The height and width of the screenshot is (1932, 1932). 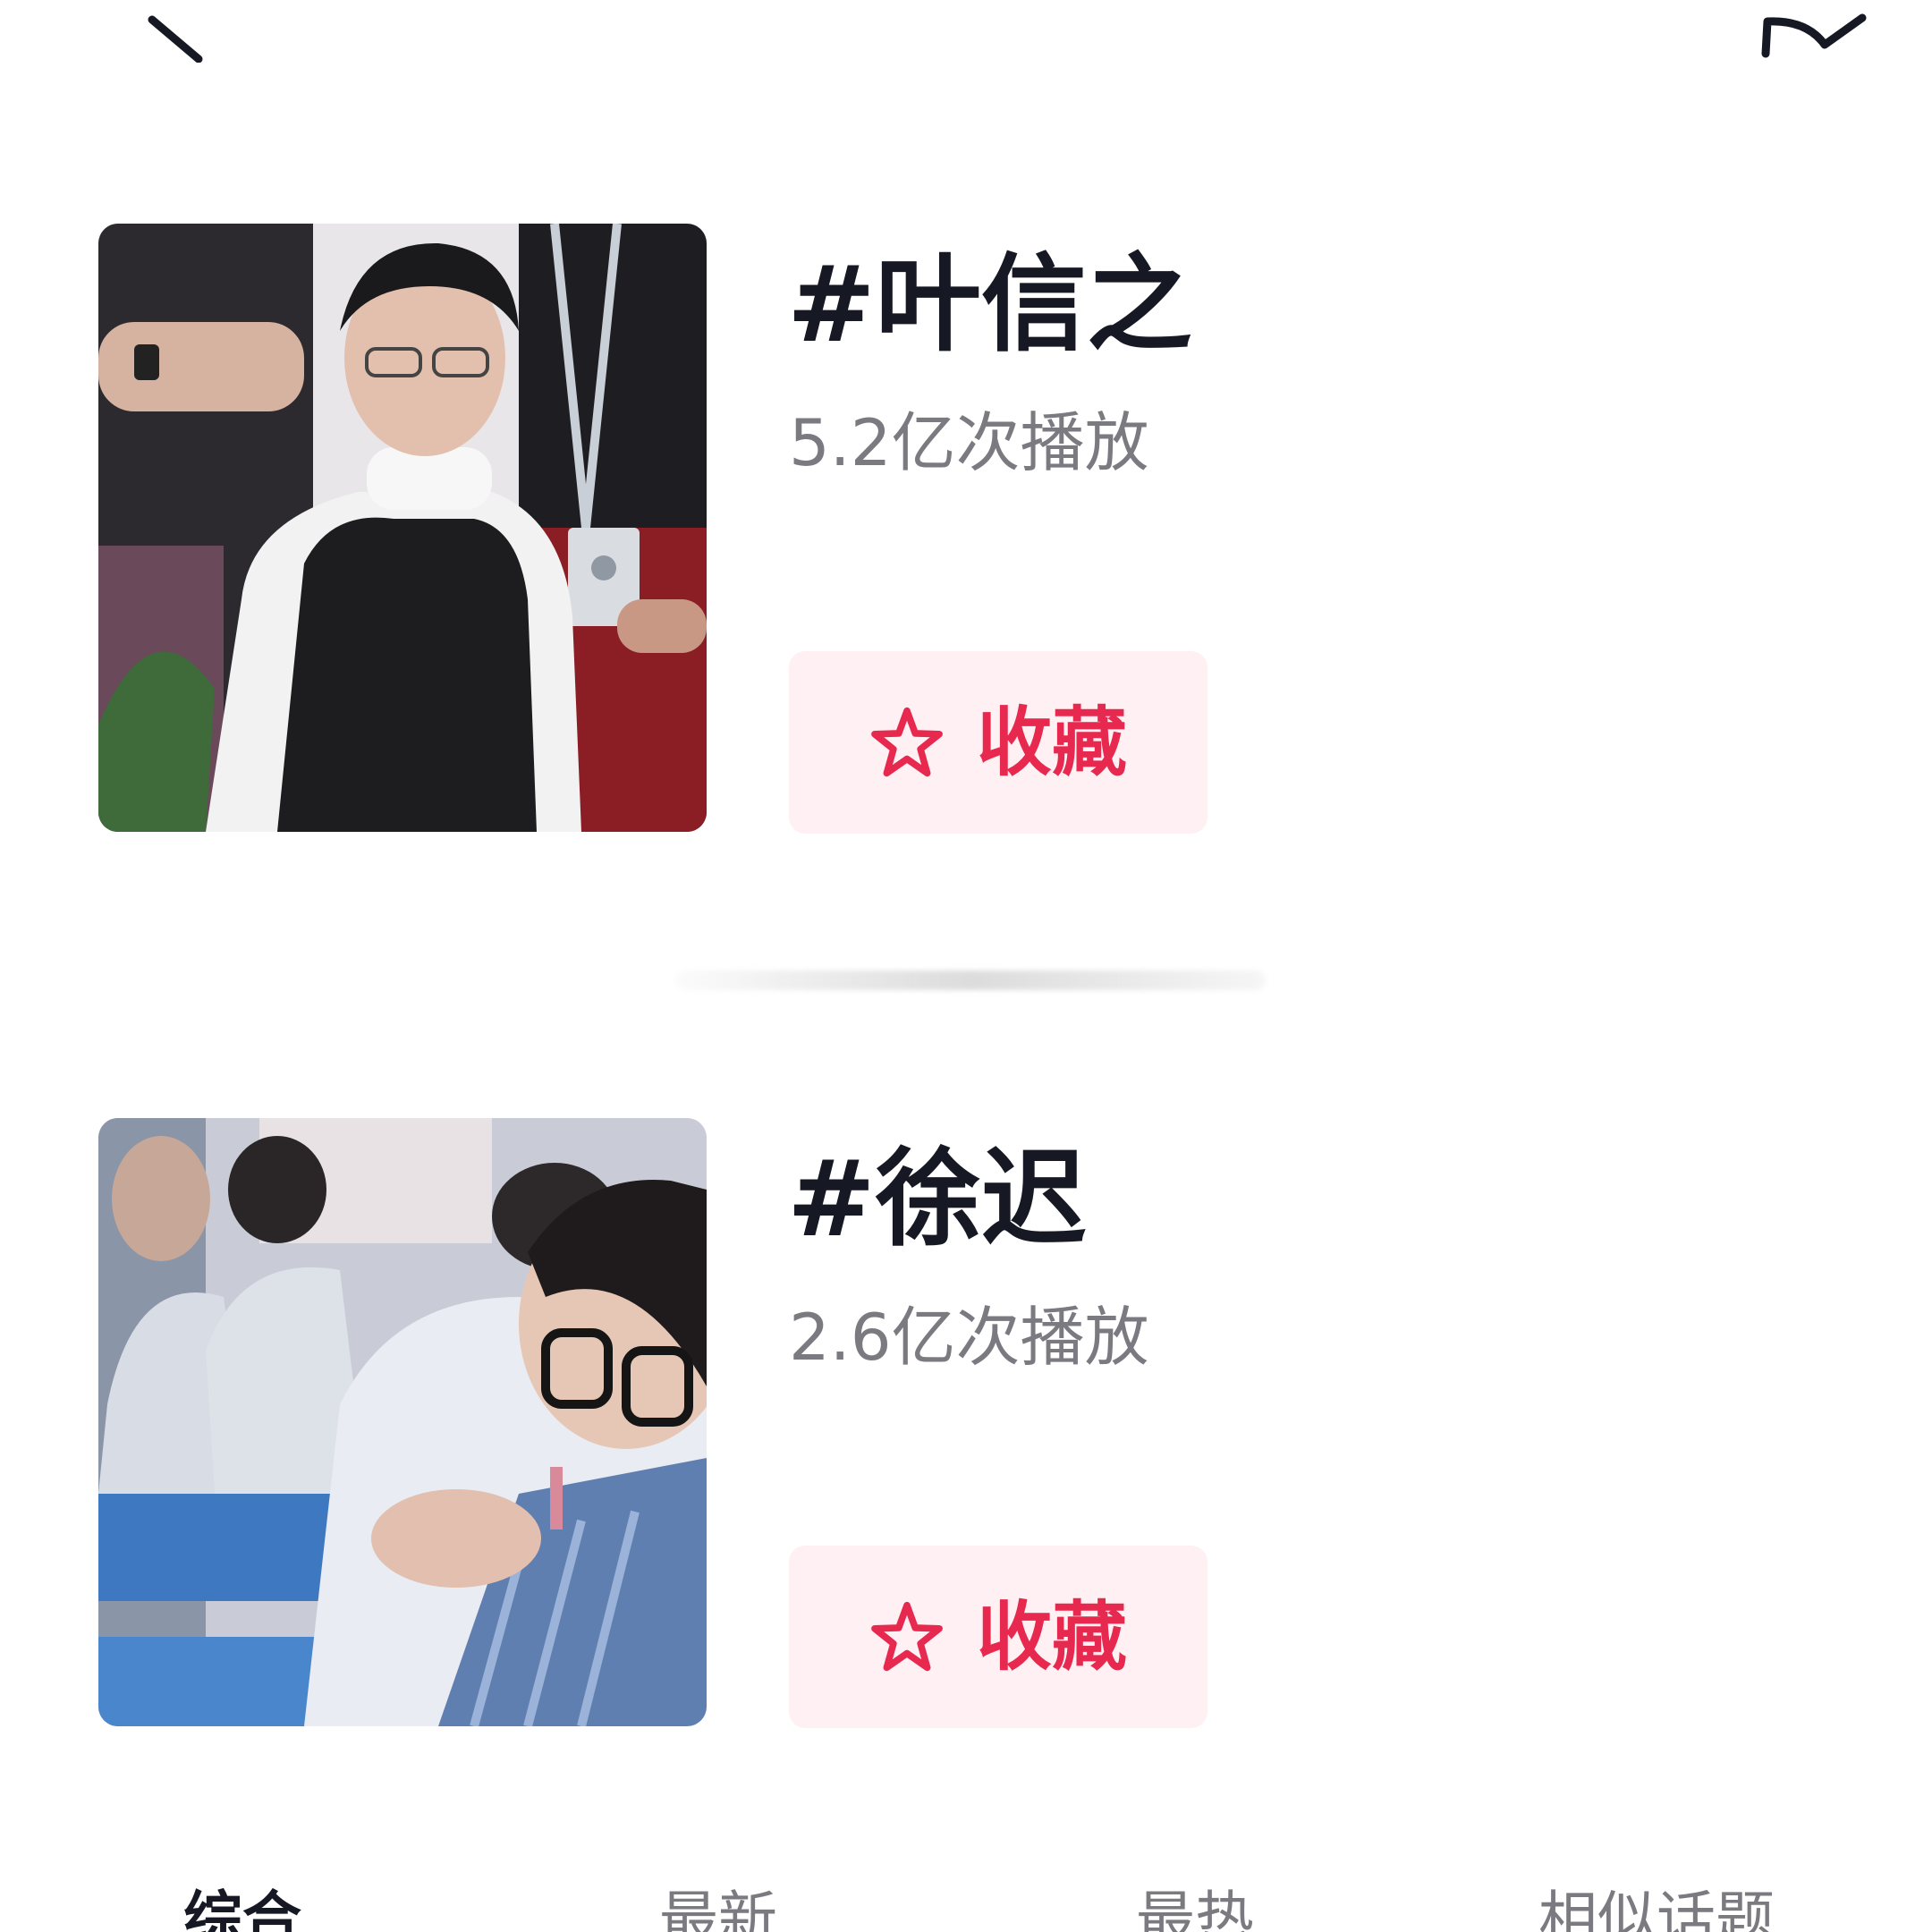 What do you see at coordinates (1815, 36) in the screenshot?
I see `share-icon` at bounding box center [1815, 36].